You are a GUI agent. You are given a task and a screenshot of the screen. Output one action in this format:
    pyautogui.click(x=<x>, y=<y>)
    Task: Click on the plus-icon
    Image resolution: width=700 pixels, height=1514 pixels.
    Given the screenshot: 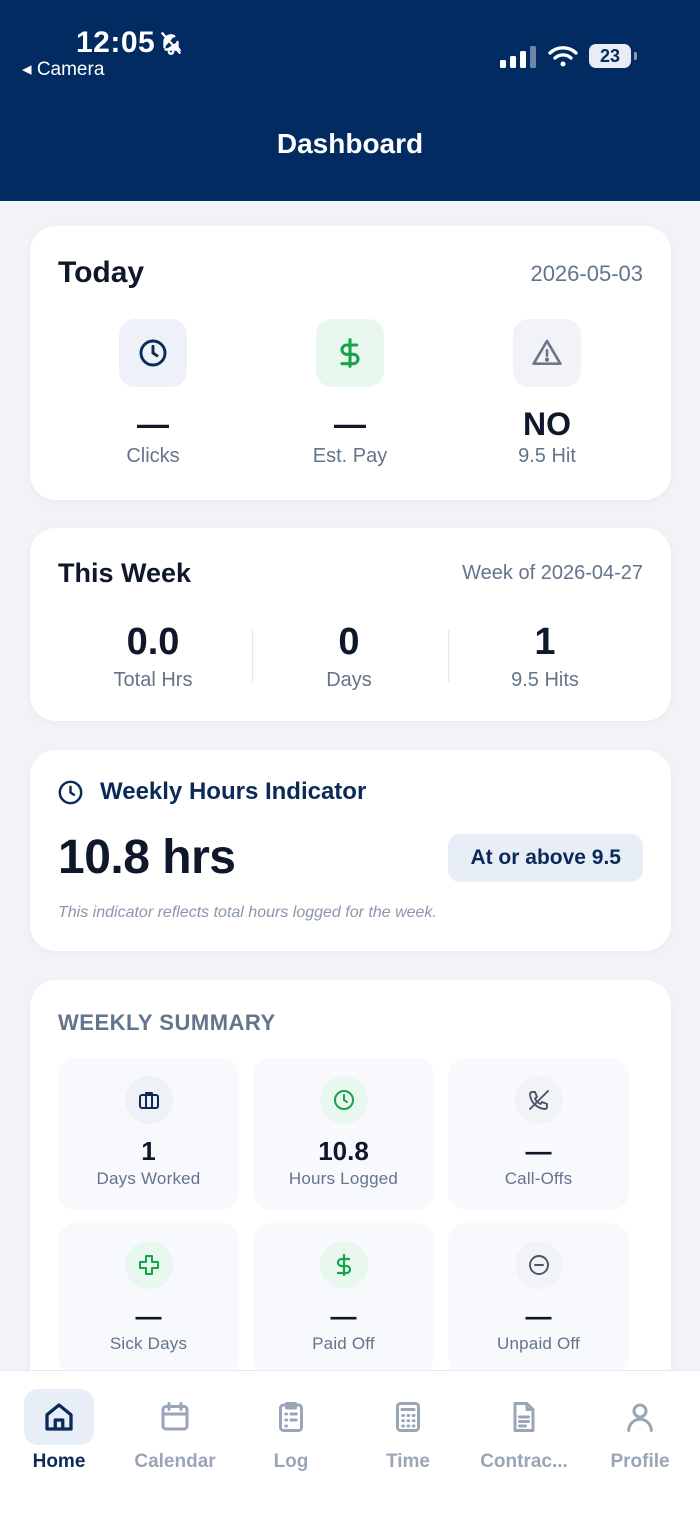 What is the action you would take?
    pyautogui.click(x=148, y=1265)
    